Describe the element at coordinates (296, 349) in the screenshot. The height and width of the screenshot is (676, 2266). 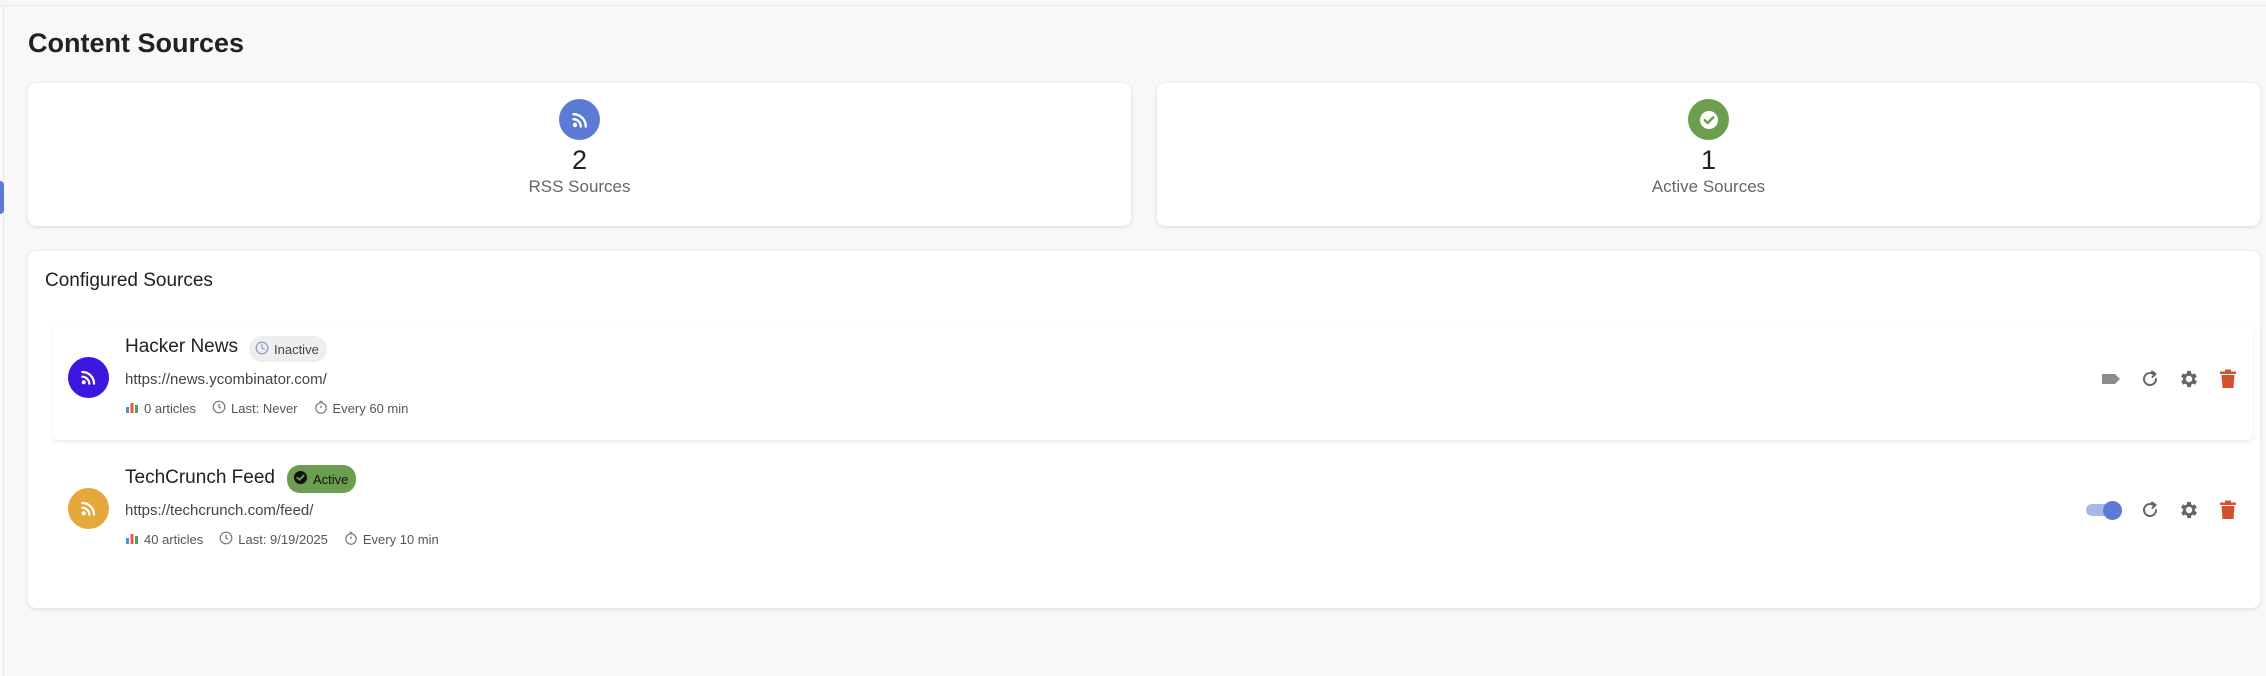
I see `status-label: Inactive` at that location.